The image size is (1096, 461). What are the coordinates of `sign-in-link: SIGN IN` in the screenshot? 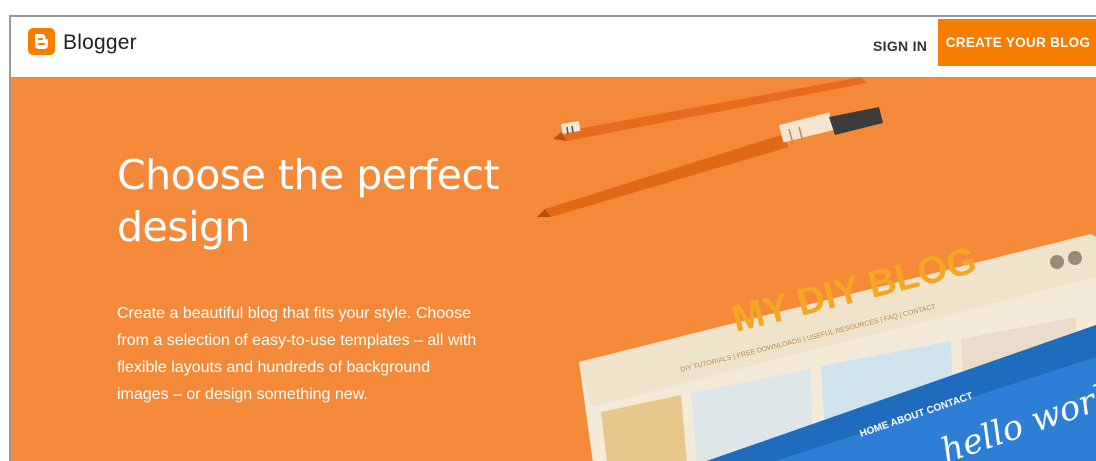 It's located at (900, 46).